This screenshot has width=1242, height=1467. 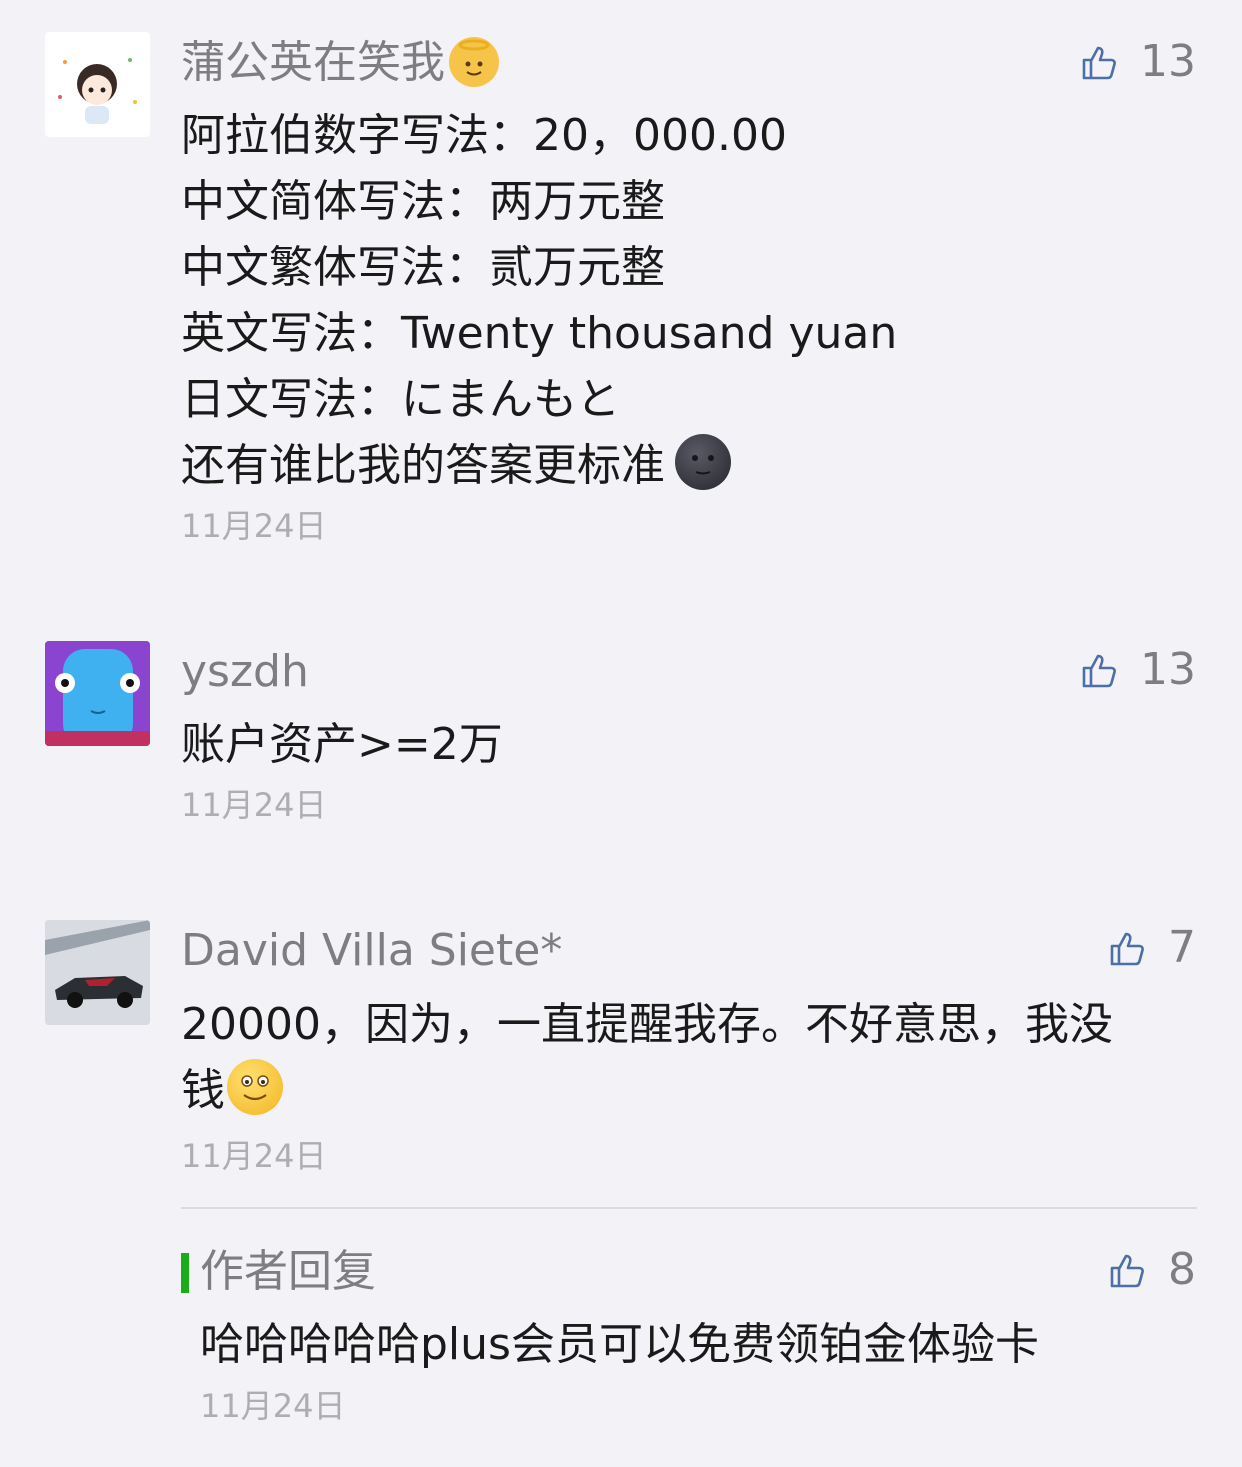 What do you see at coordinates (1151, 1270) in the screenshot?
I see `like-button: 8` at bounding box center [1151, 1270].